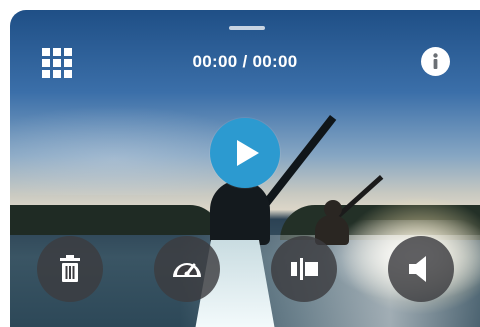 This screenshot has height=327, width=480. What do you see at coordinates (245, 61) in the screenshot?
I see `playback-time: 00:00 / 00:00` at bounding box center [245, 61].